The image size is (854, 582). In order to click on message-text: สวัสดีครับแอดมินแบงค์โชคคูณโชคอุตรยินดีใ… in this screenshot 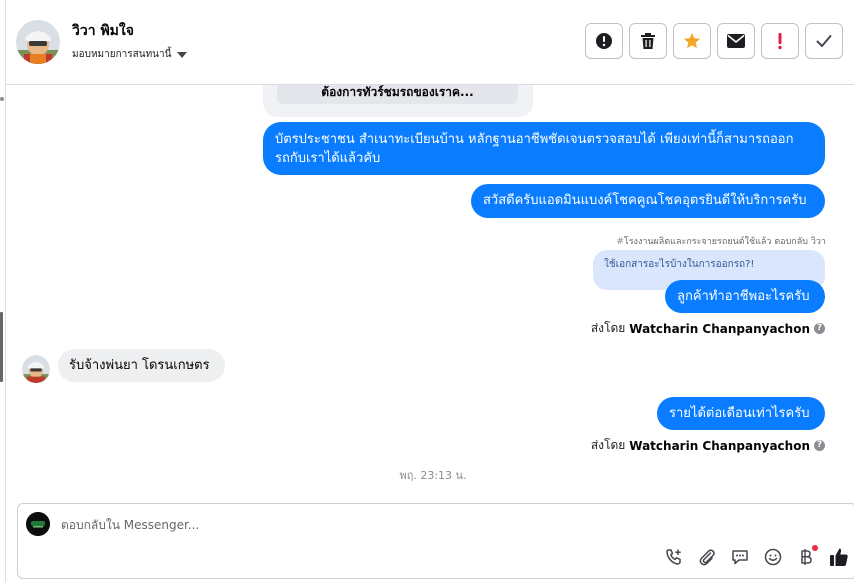, I will do `click(645, 200)`.